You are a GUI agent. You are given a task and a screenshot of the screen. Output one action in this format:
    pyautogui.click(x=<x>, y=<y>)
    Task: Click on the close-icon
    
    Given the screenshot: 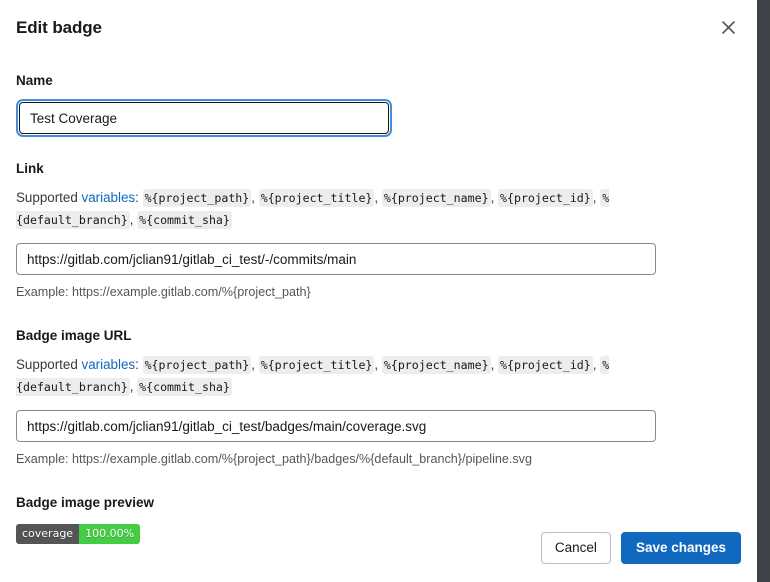 What is the action you would take?
    pyautogui.click(x=728, y=27)
    